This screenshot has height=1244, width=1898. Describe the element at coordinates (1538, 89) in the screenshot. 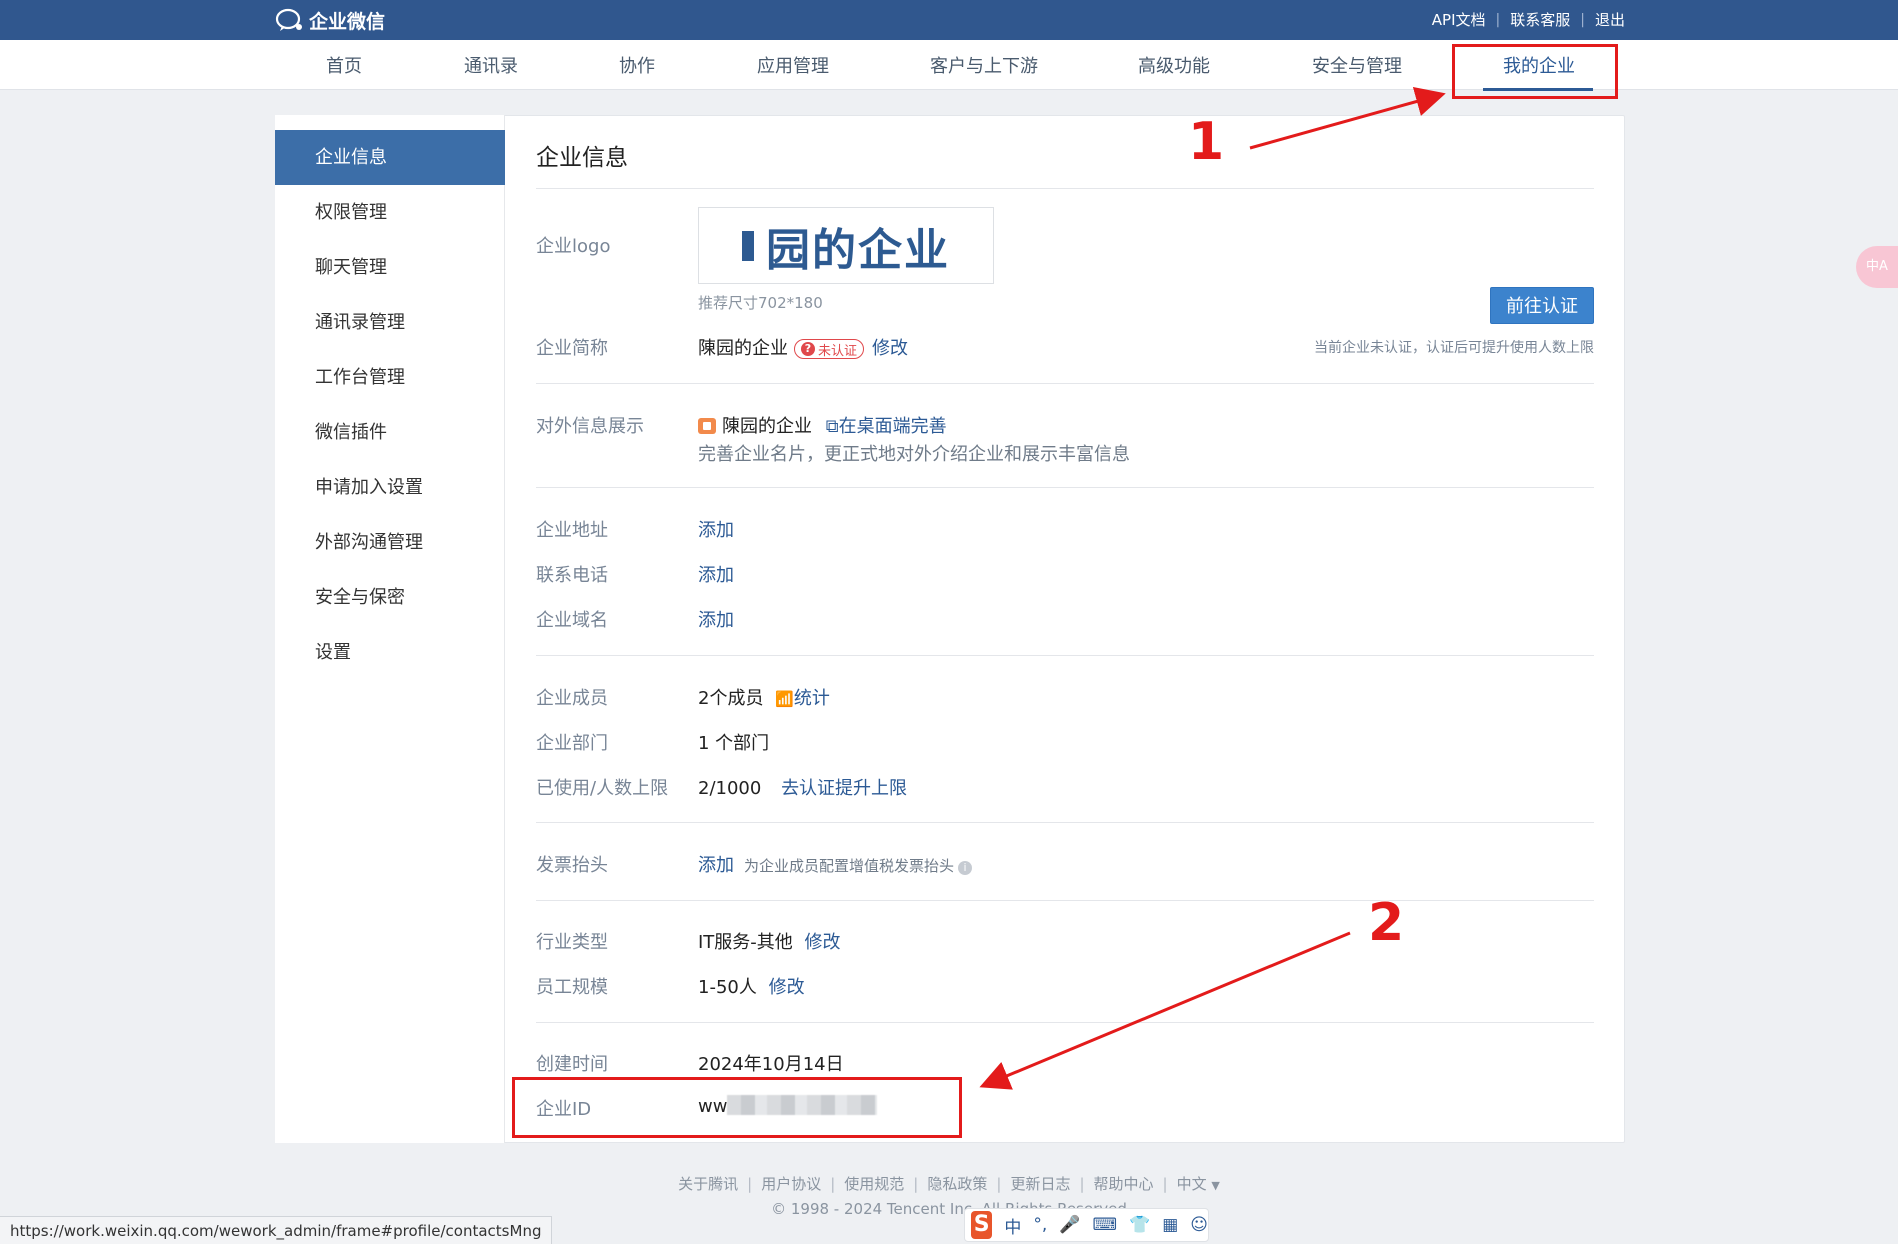

I see `nav-active-indicator` at that location.